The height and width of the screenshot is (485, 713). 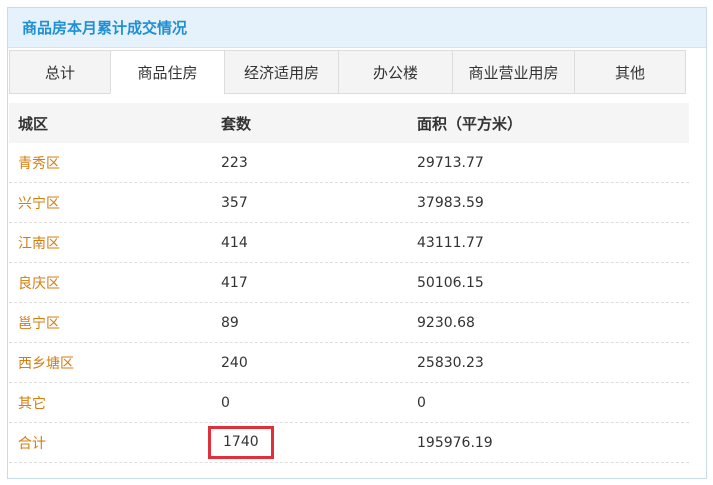 What do you see at coordinates (39, 324) in the screenshot?
I see `district-link: 邕宁区` at bounding box center [39, 324].